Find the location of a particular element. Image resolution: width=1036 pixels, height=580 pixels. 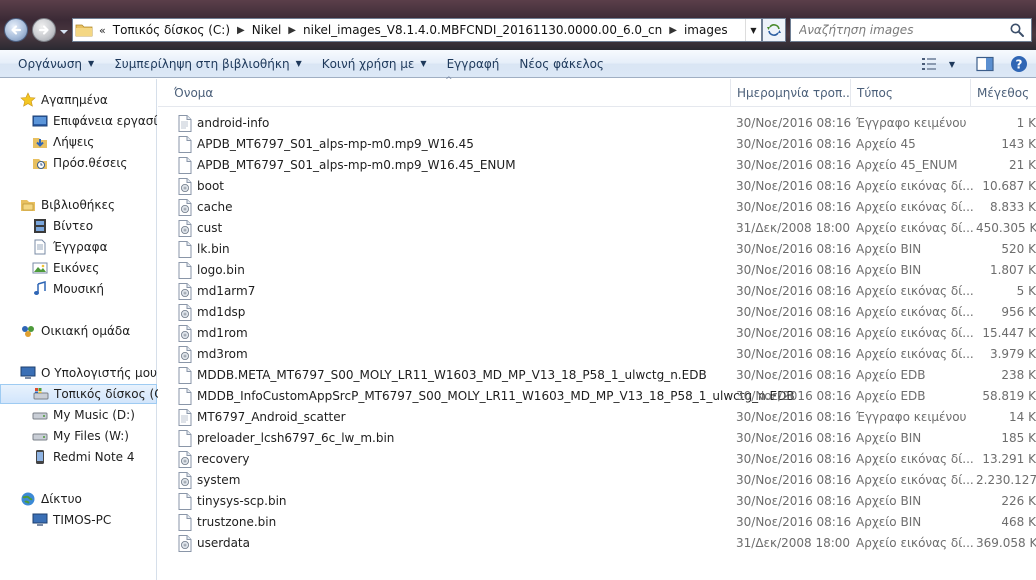

nav-libraries: Βιβλιοθήκες is located at coordinates (57, 205).